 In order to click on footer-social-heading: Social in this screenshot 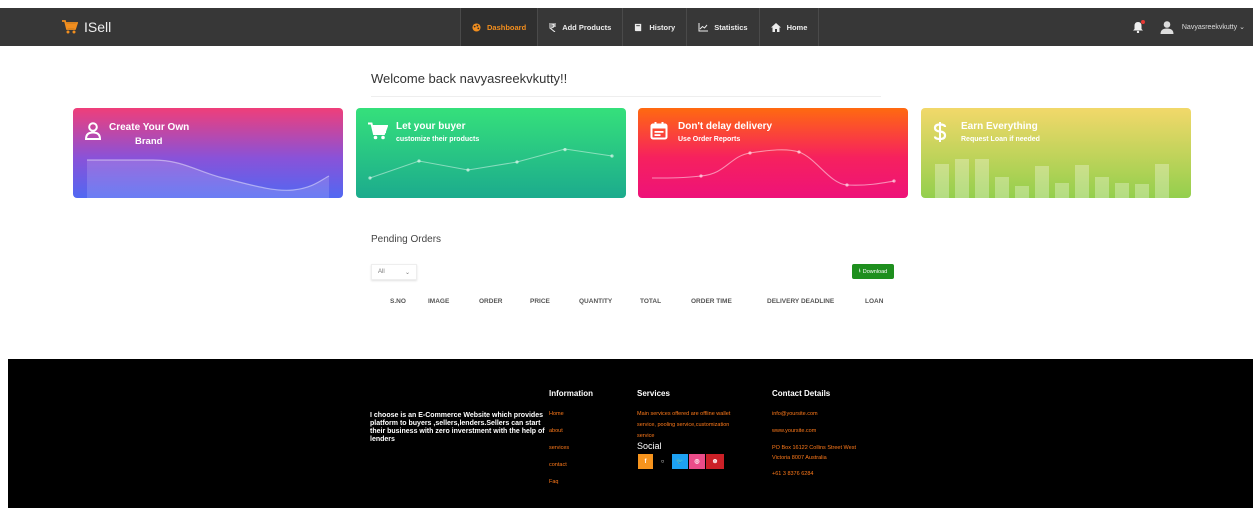, I will do `click(649, 446)`.